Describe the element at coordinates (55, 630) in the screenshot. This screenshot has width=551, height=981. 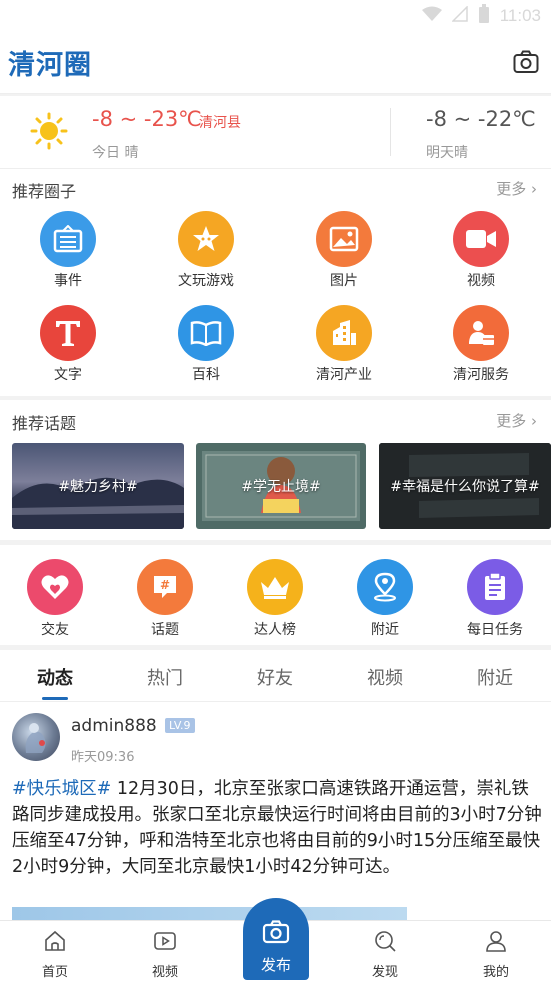
I see `shortcut-label: 交友` at that location.